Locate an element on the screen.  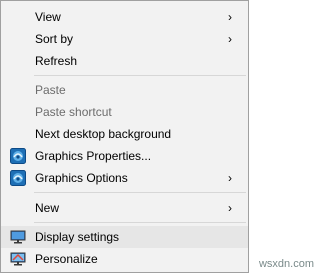
menu-item-view: View › is located at coordinates (124, 17).